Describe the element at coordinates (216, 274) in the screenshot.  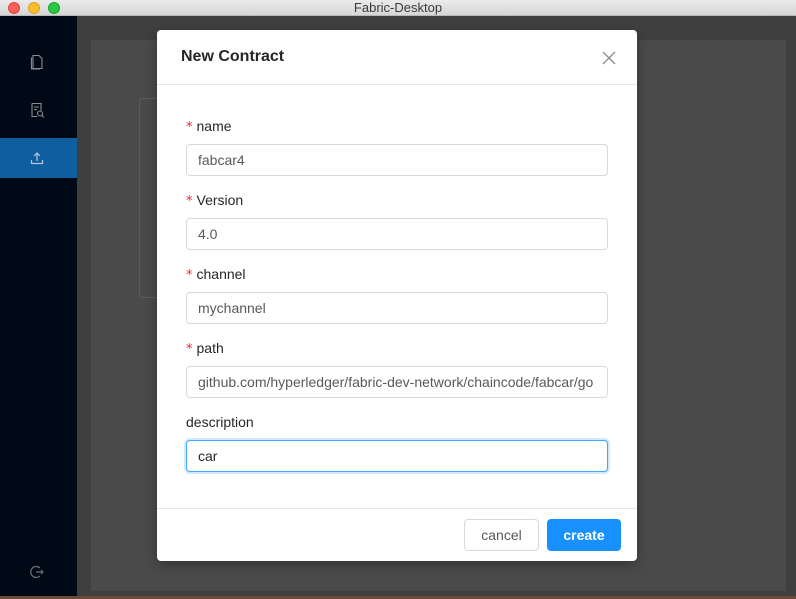
I see `channel-label: * channel` at that location.